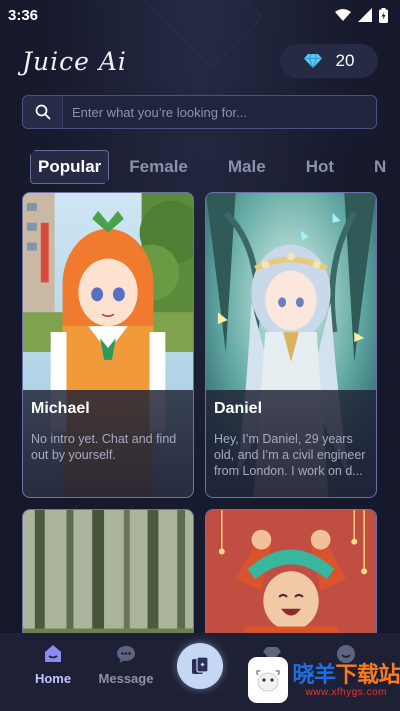 The image size is (400, 711). Describe the element at coordinates (126, 678) in the screenshot. I see `nav-message-label: Message` at that location.